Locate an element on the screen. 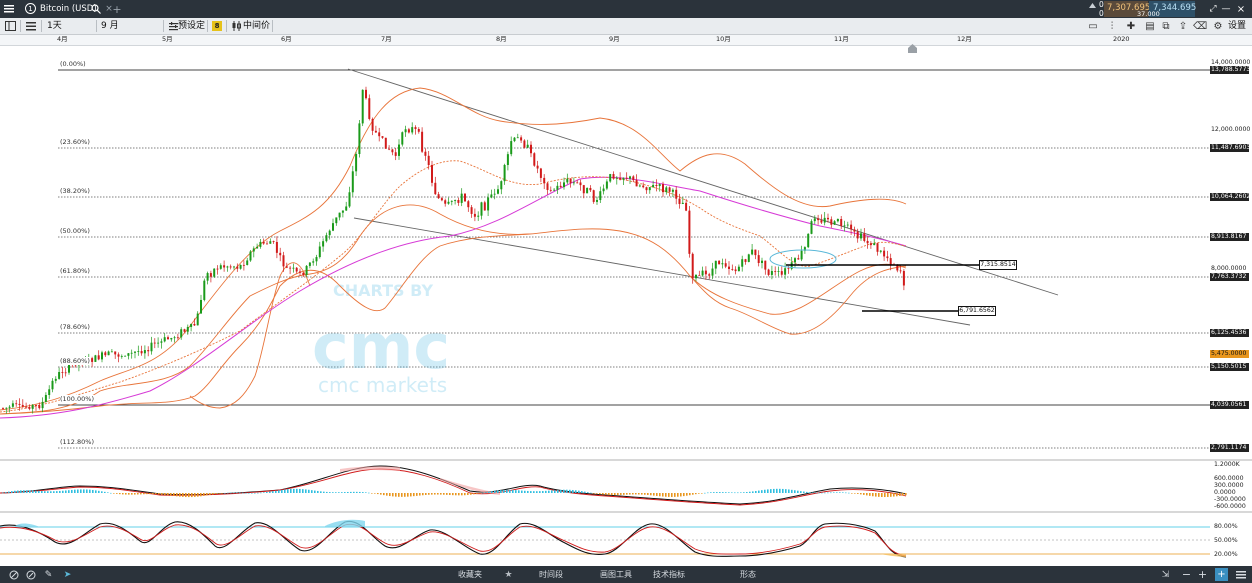 The image size is (1252, 583). layout-icon: ▤ is located at coordinates (1150, 26).